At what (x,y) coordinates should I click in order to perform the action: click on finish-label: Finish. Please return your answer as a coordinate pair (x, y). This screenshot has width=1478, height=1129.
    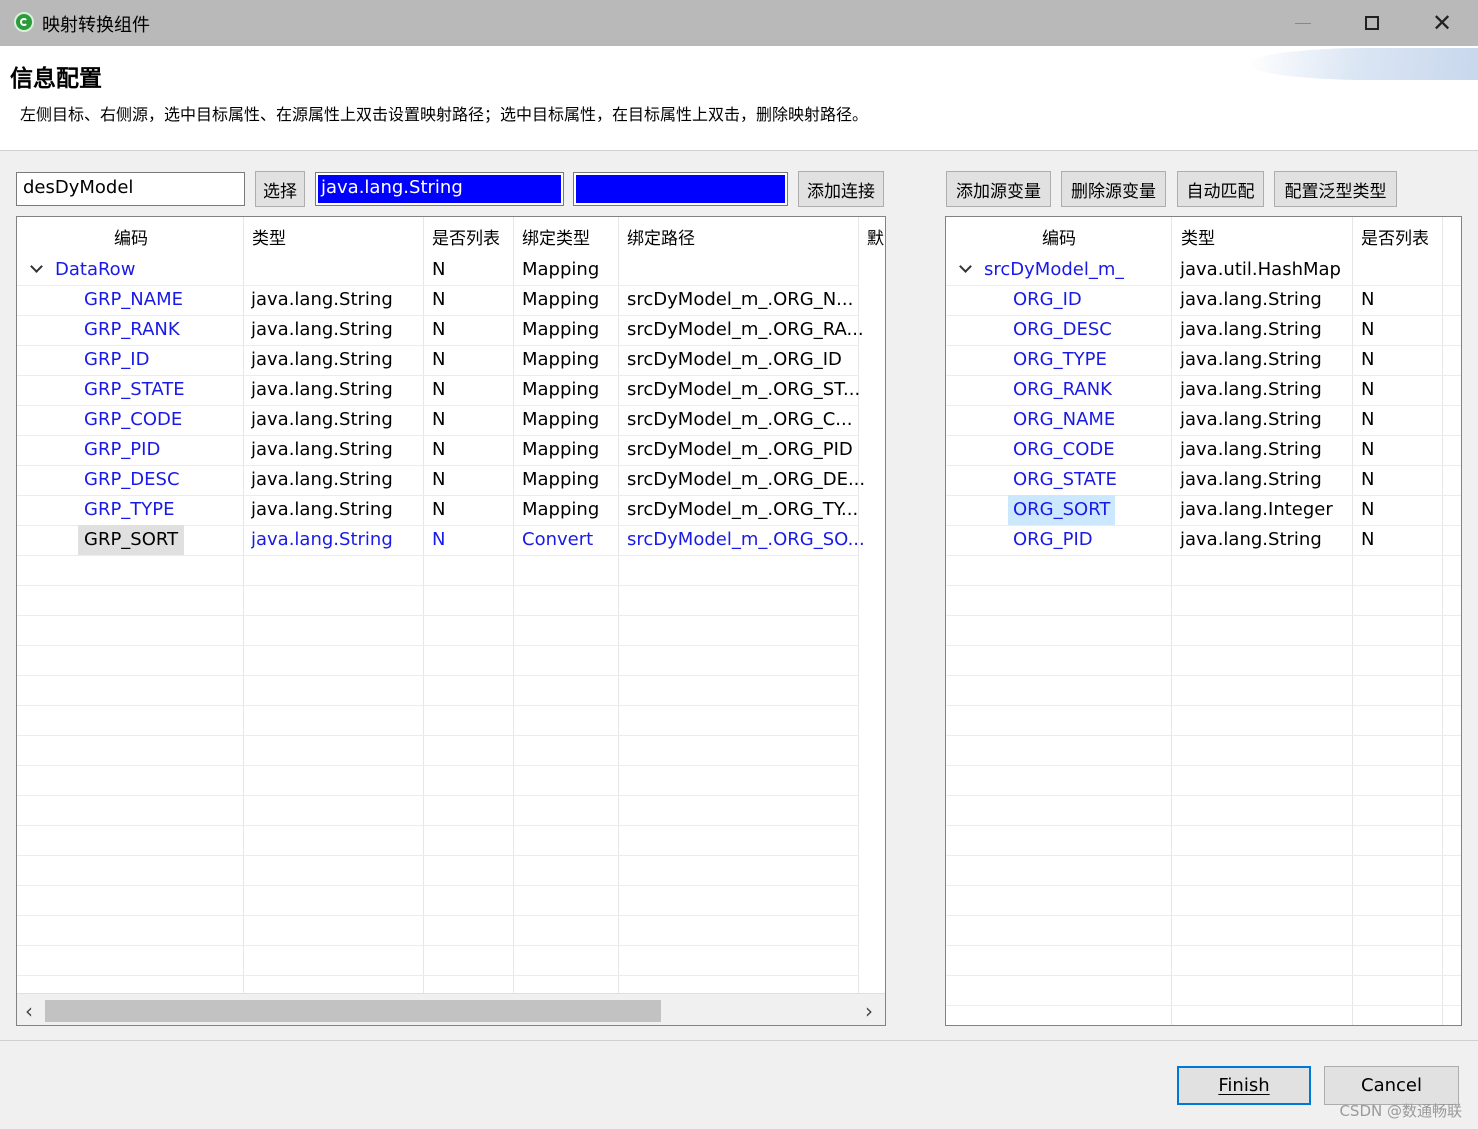
    Looking at the image, I should click on (1244, 1085).